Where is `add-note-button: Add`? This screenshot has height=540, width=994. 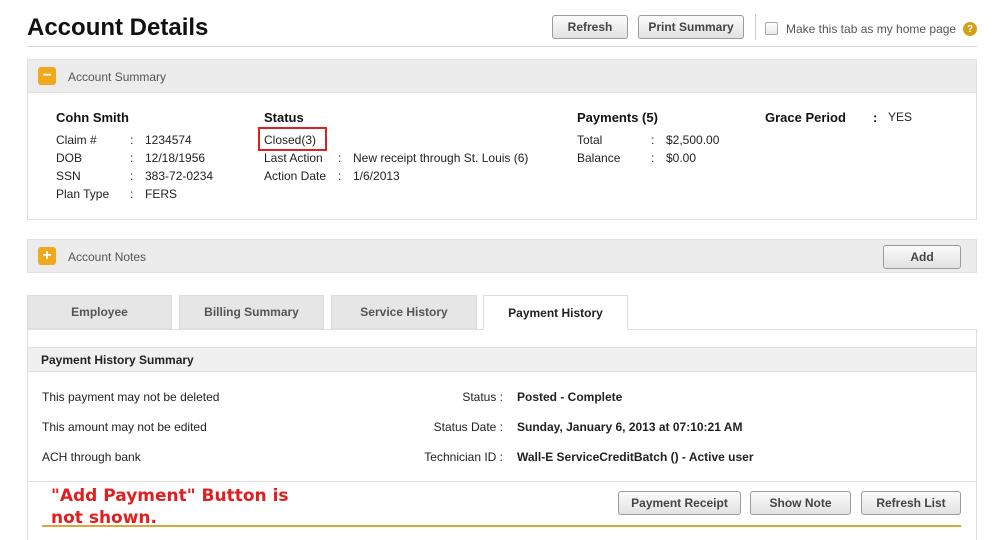 add-note-button: Add is located at coordinates (922, 257).